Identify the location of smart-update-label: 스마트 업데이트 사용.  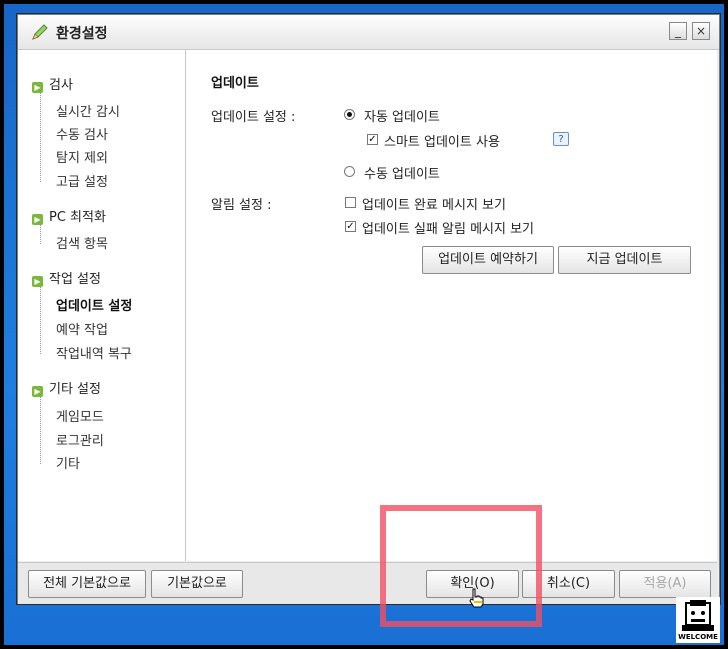
(442, 140).